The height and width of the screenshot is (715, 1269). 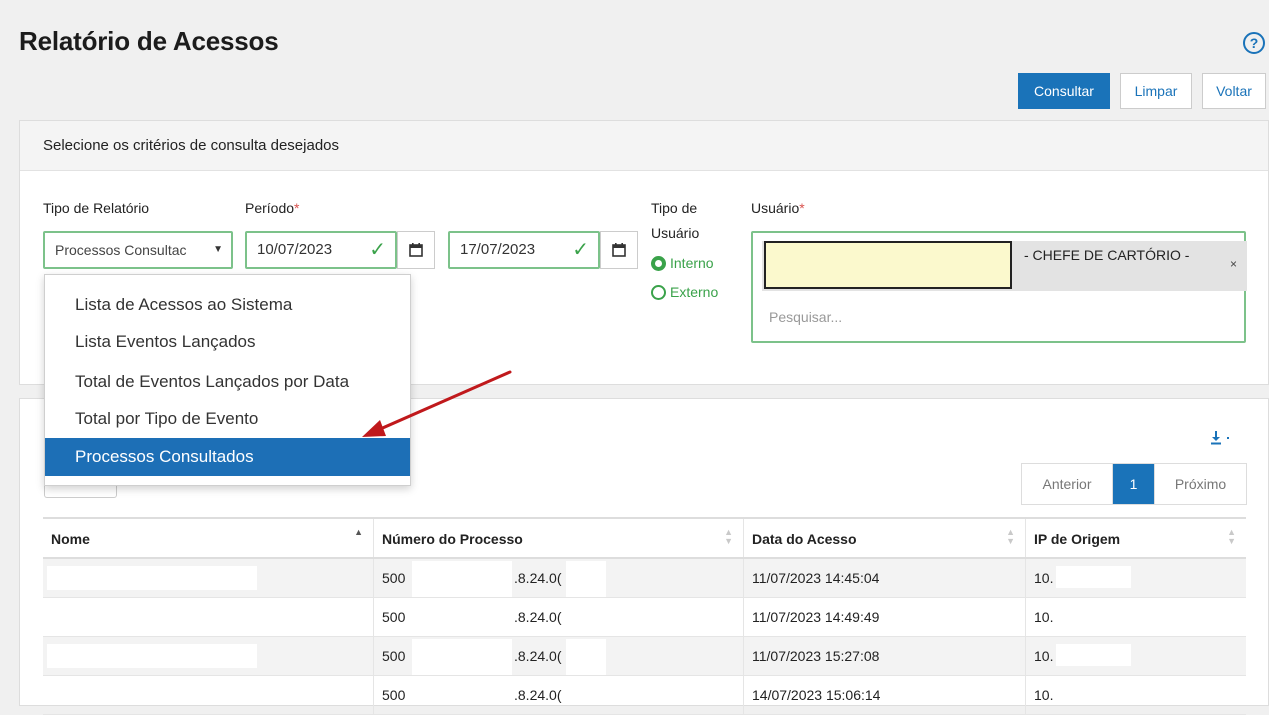 I want to click on help-icon: ?, so click(x=1254, y=43).